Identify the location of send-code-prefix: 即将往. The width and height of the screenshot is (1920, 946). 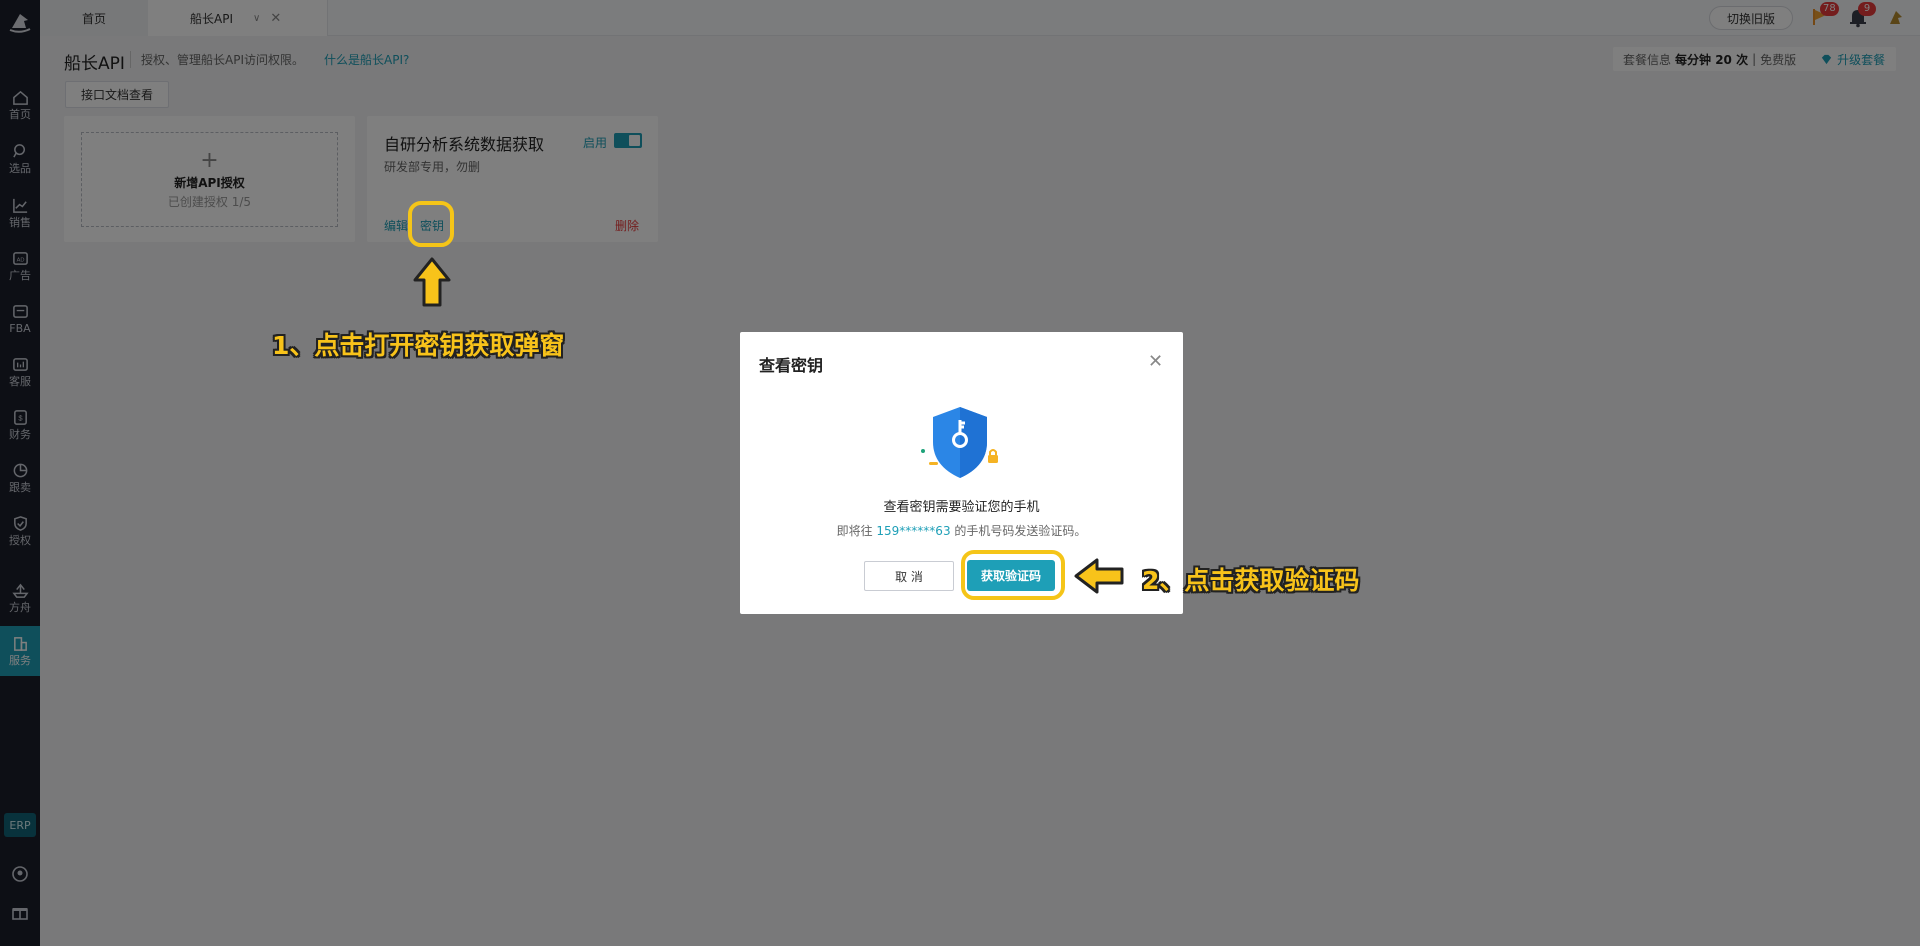
(854, 531).